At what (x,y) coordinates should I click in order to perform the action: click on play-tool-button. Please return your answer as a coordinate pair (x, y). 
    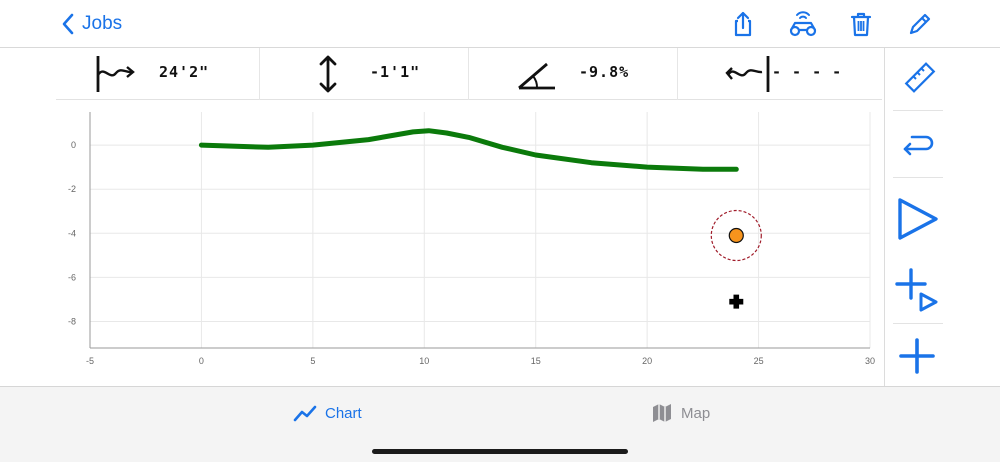
    Looking at the image, I should click on (942, 218).